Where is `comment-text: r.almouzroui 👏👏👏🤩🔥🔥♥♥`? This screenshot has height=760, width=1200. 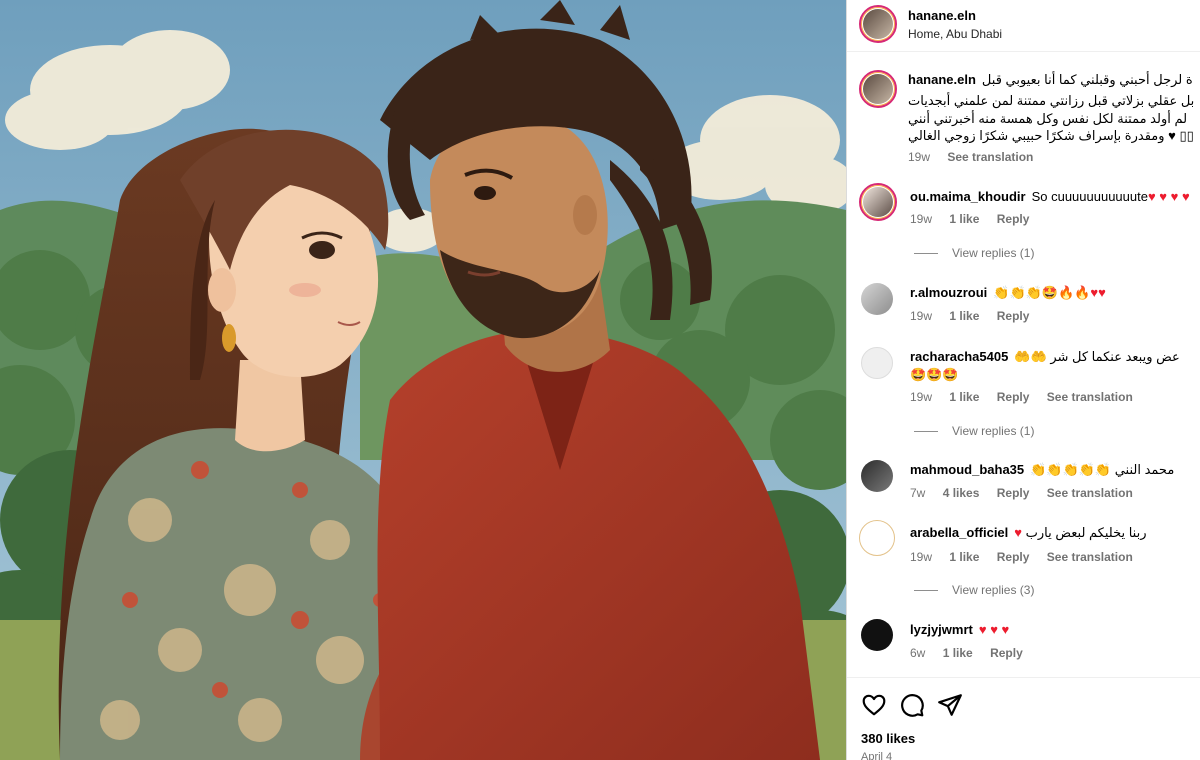
comment-text: r.almouzroui 👏👏👏🤩🔥🔥♥♥ is located at coordinates (1008, 292).